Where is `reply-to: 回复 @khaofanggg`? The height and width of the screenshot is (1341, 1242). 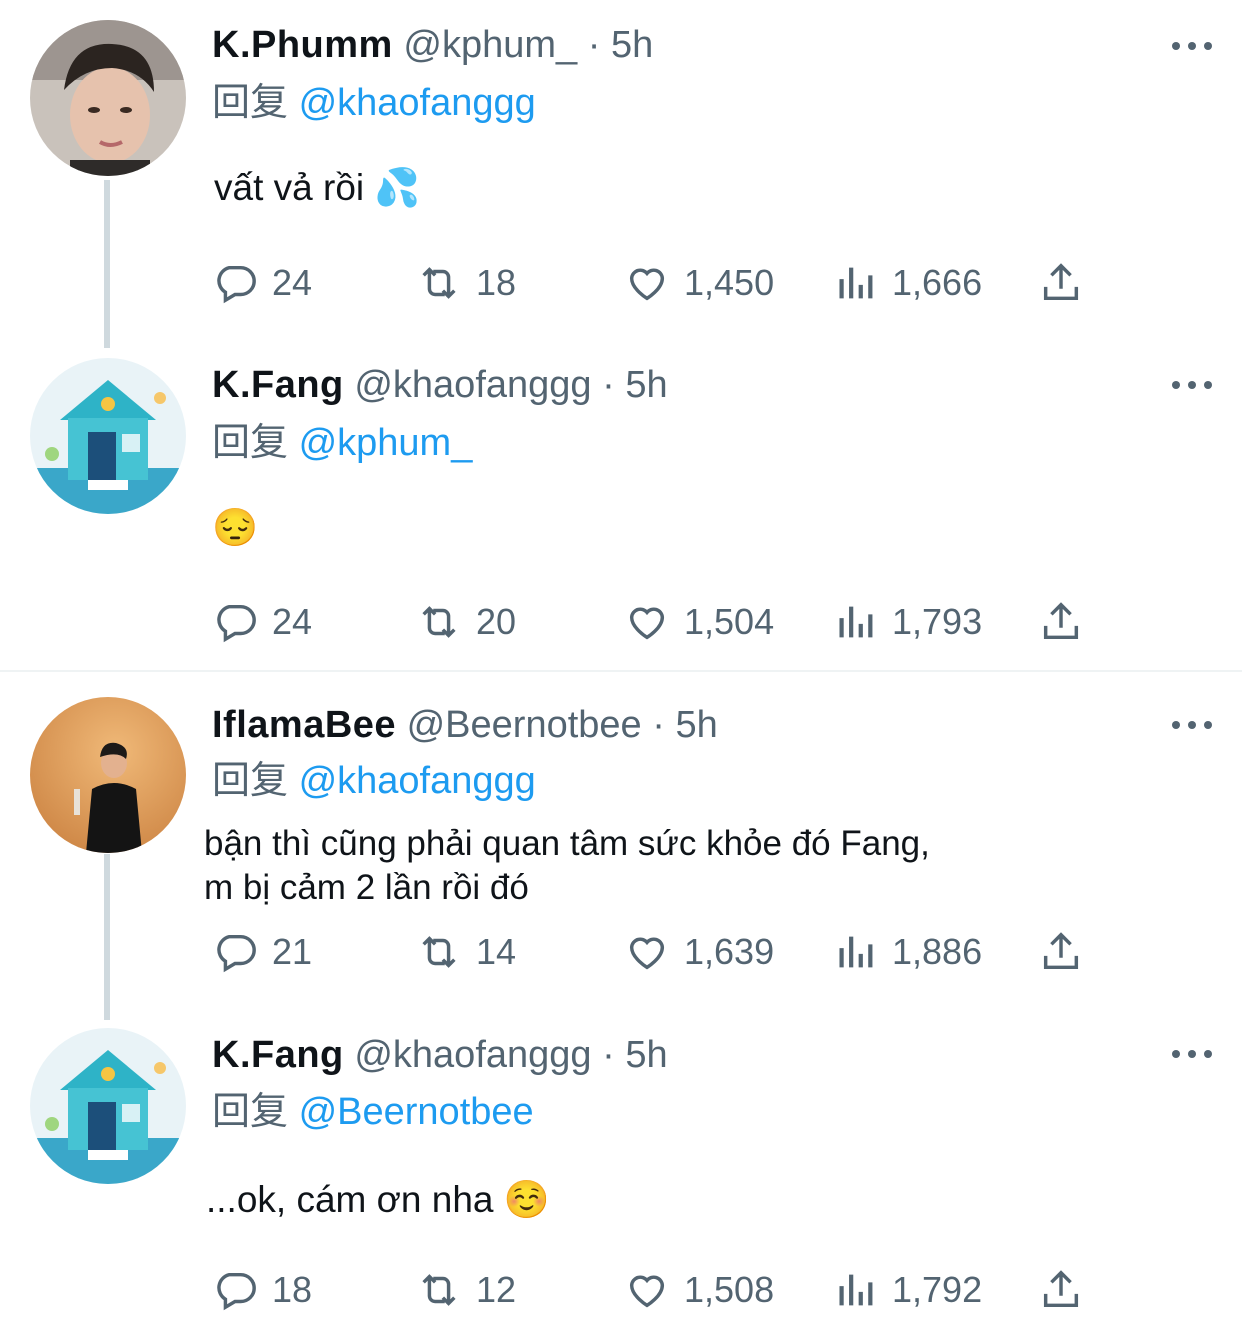 reply-to: 回复 @khaofanggg is located at coordinates (374, 781).